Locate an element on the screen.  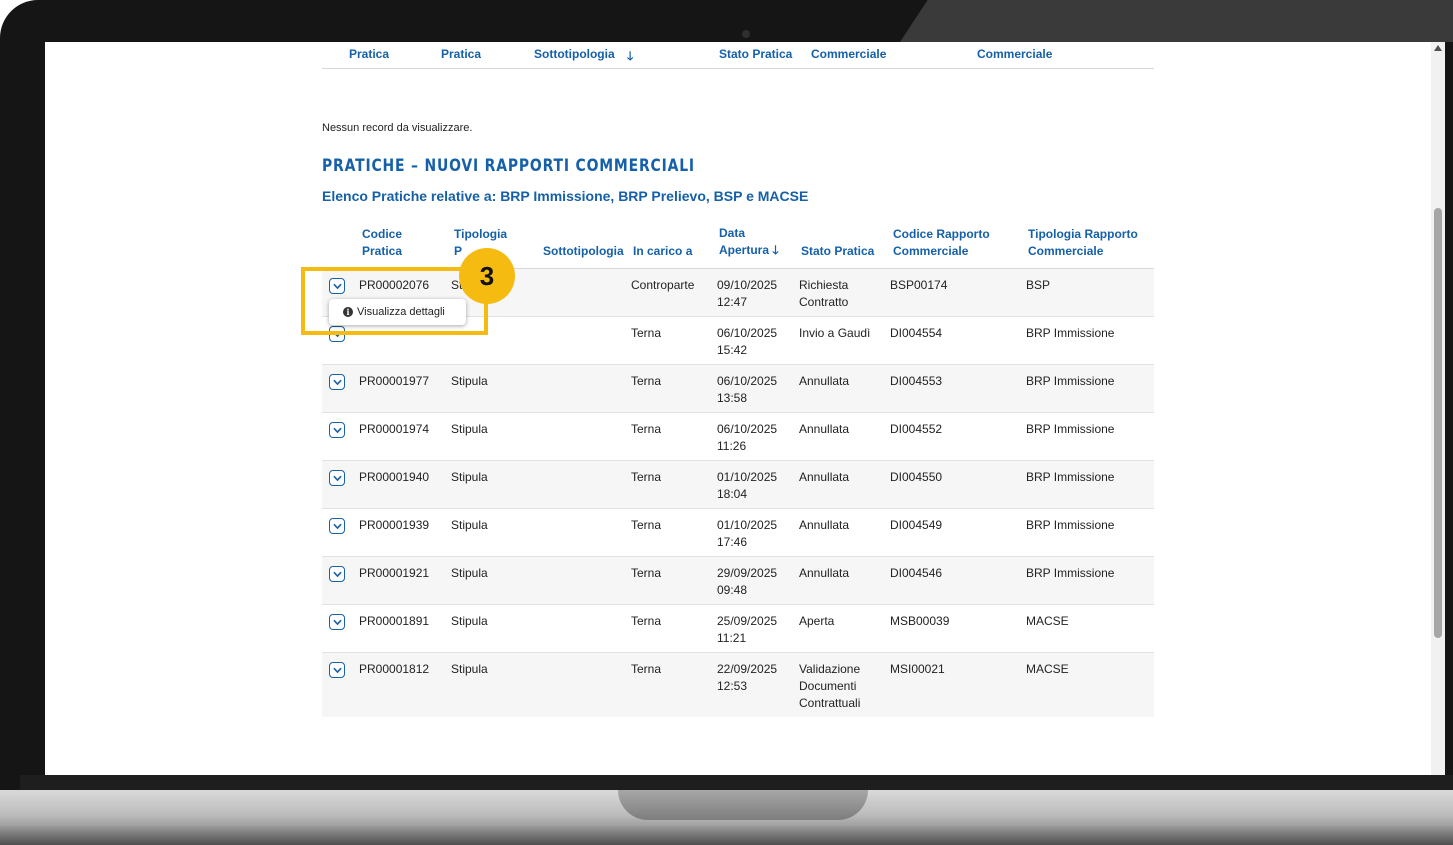
cell-codice: PR00001940 is located at coordinates (394, 477).